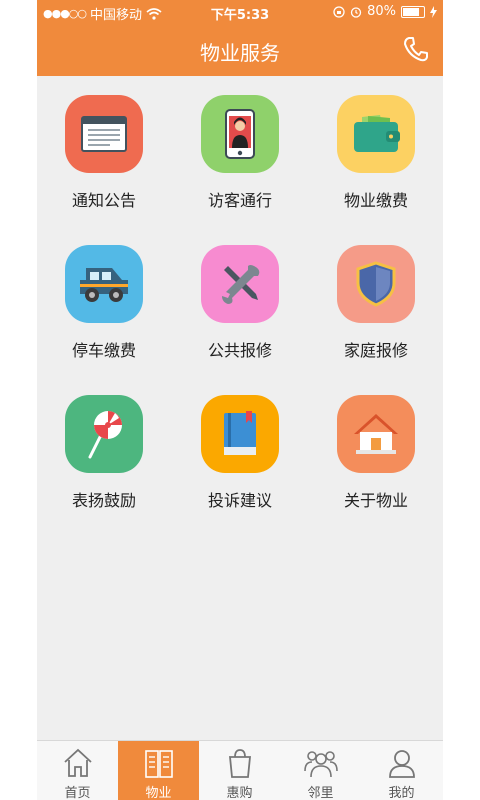 This screenshot has height=800, width=480. I want to click on service-notice: 通知公告, so click(104, 146).